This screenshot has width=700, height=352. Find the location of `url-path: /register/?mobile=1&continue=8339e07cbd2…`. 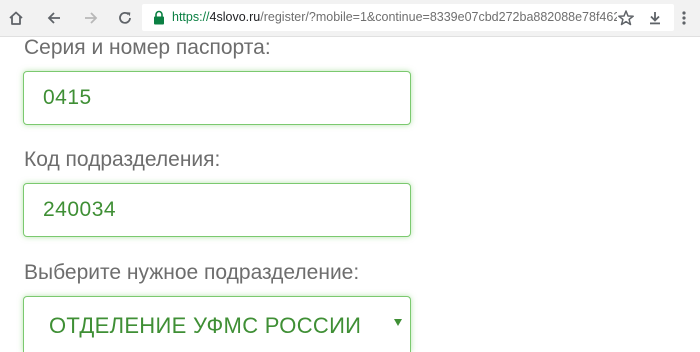

url-path: /register/?mobile=1&continue=8339e07cbd2… is located at coordinates (438, 17).